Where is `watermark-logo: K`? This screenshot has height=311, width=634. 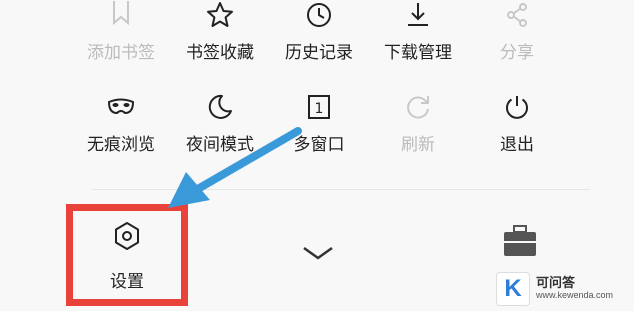 watermark-logo: K is located at coordinates (513, 289).